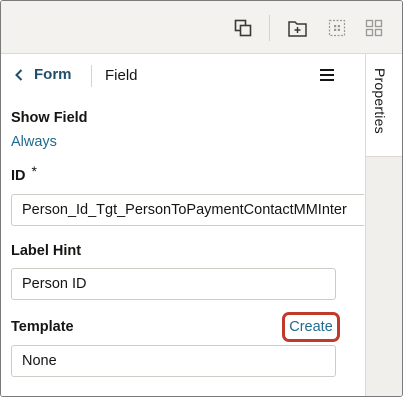 Image resolution: width=403 pixels, height=397 pixels. I want to click on toolbar-divider, so click(269, 28).